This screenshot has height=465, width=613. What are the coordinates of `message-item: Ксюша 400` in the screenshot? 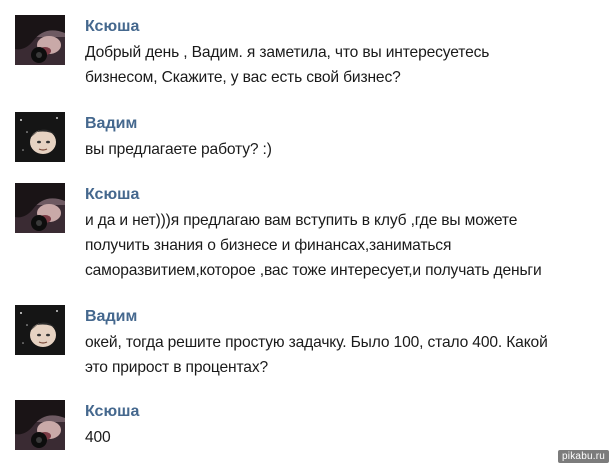 It's located at (310, 427).